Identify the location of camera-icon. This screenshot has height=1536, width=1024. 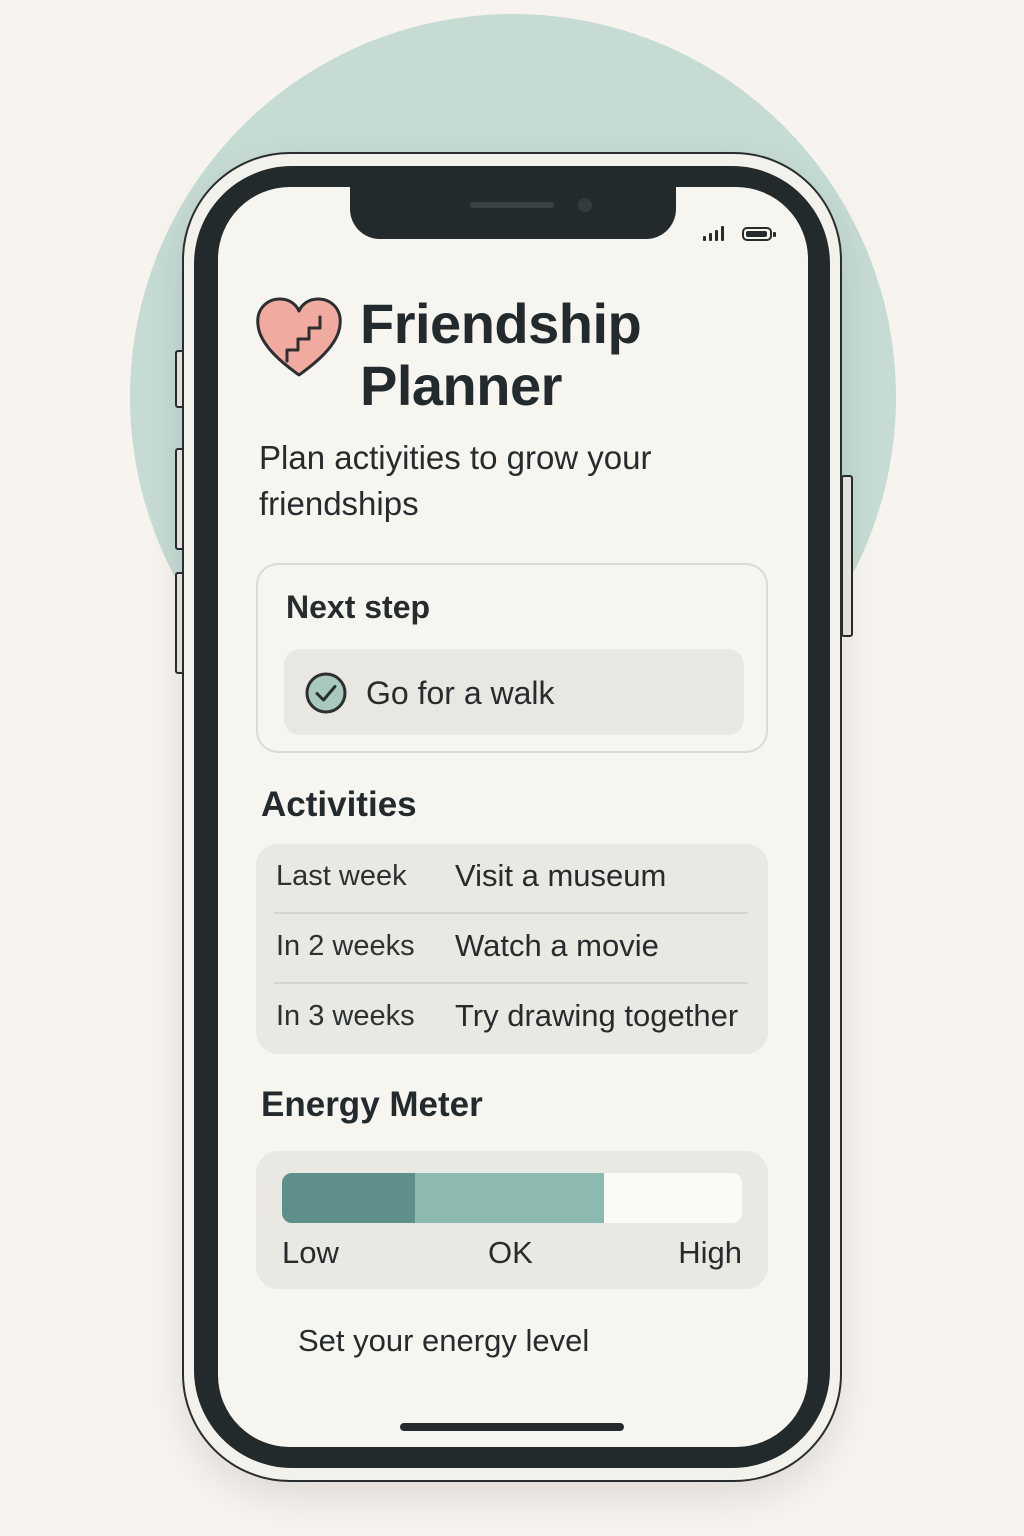
(585, 205).